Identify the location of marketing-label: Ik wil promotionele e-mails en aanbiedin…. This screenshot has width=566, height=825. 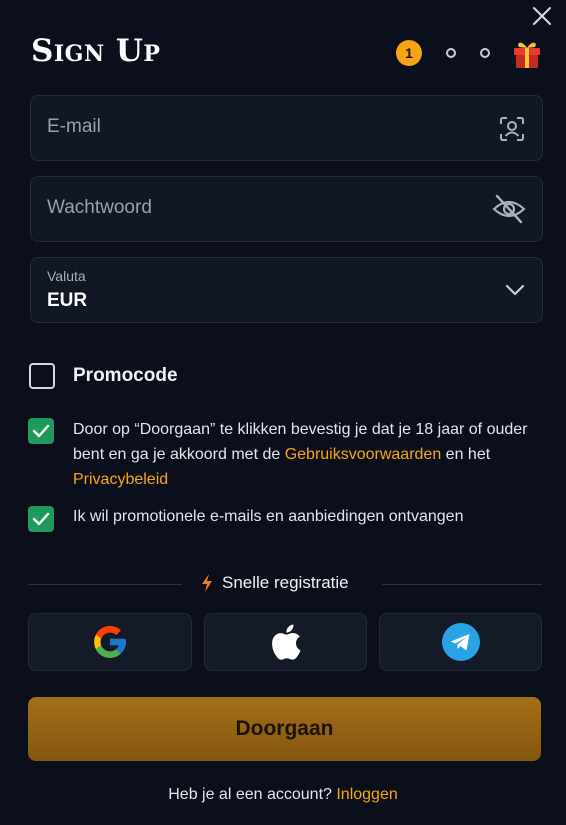
(268, 517).